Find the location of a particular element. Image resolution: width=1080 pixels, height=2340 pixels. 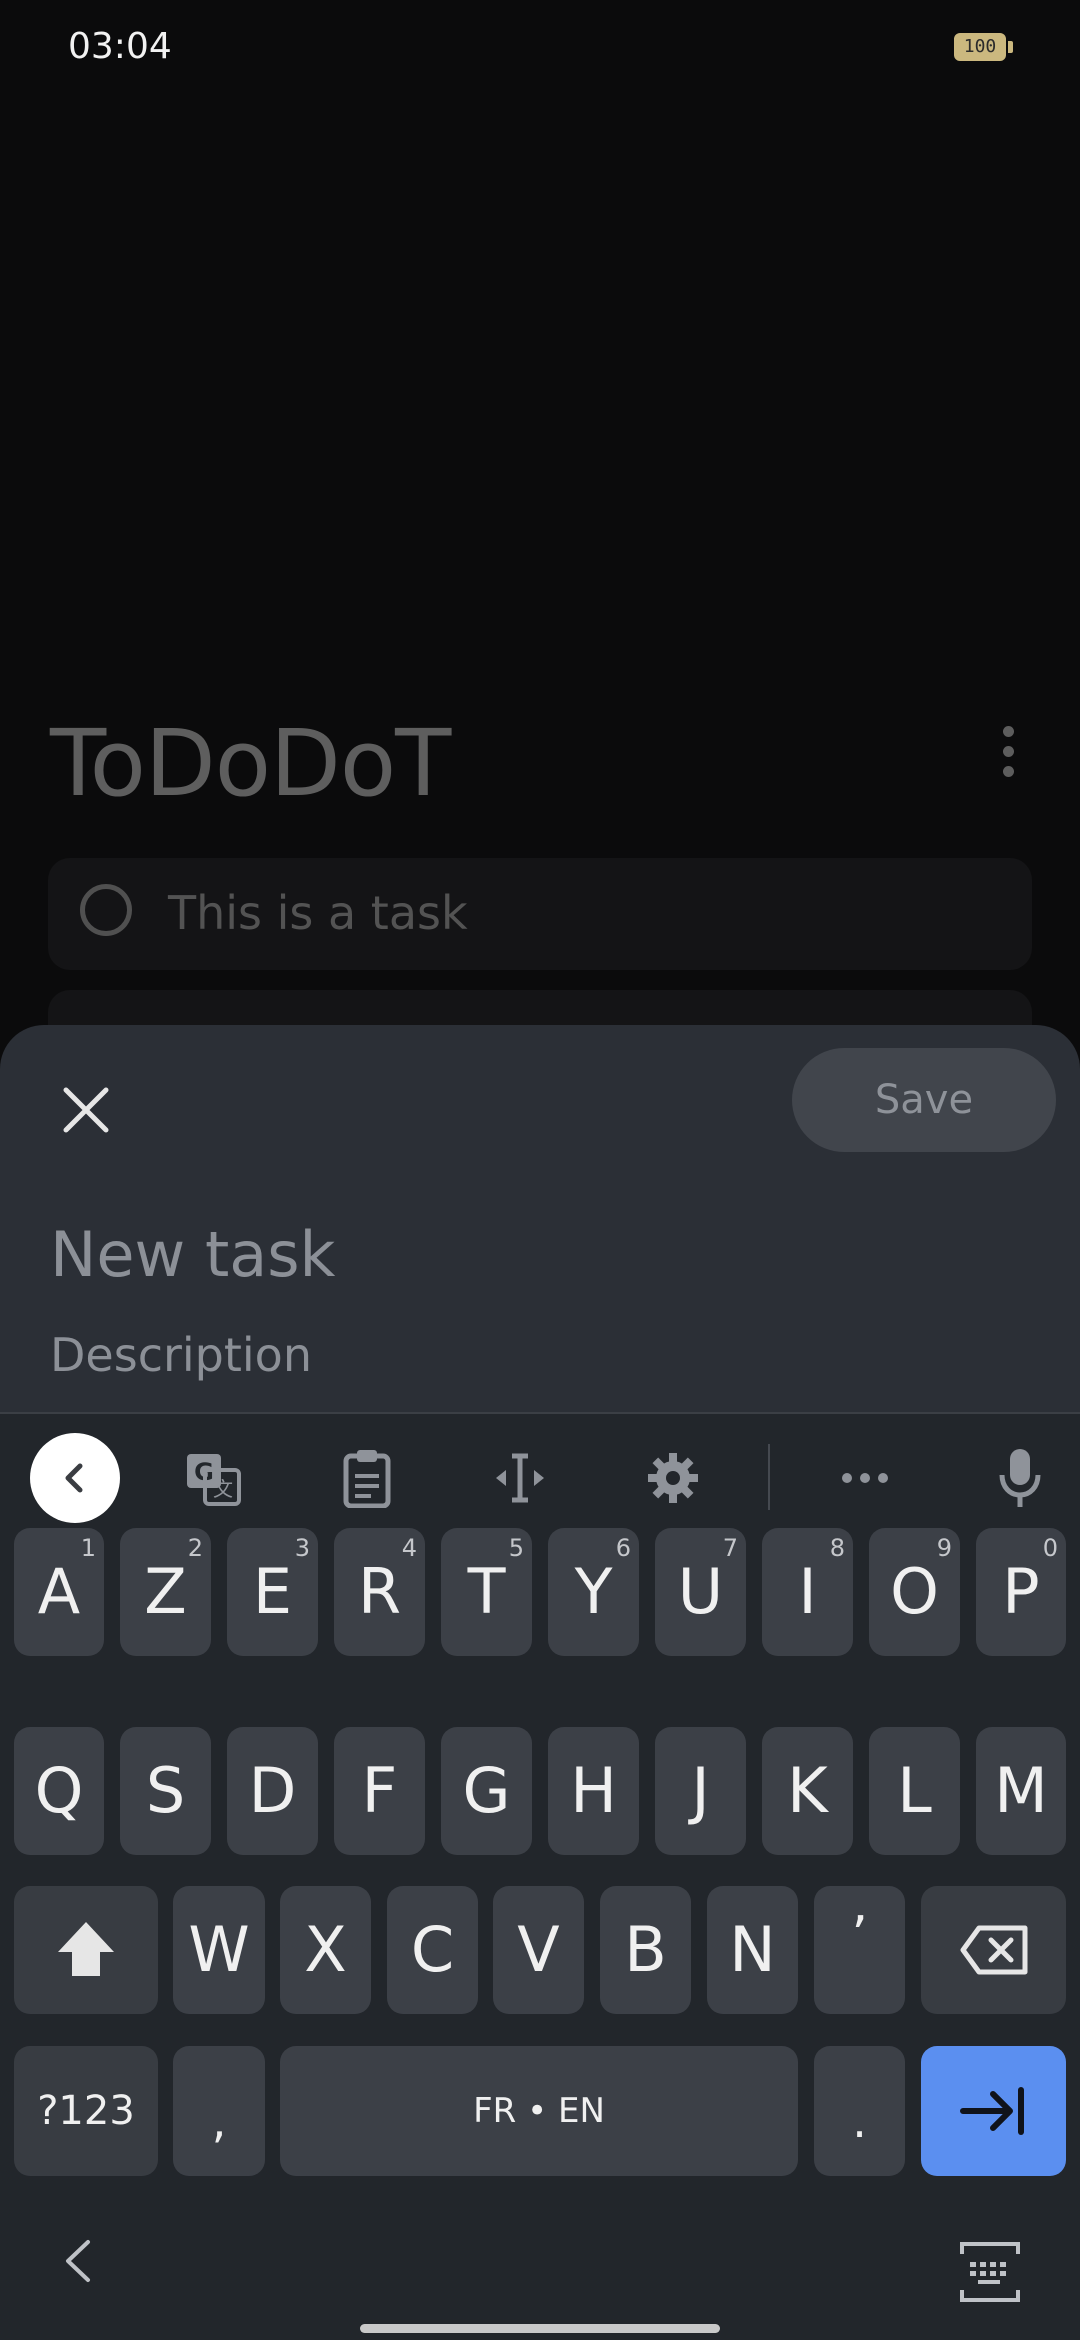

key-m: M is located at coordinates (1021, 1791).